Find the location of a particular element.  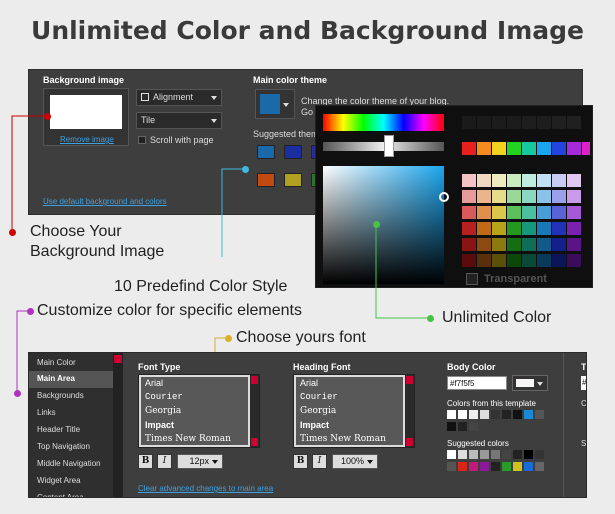

sidebar-item-widget-area: Widget Area is located at coordinates (75, 481).